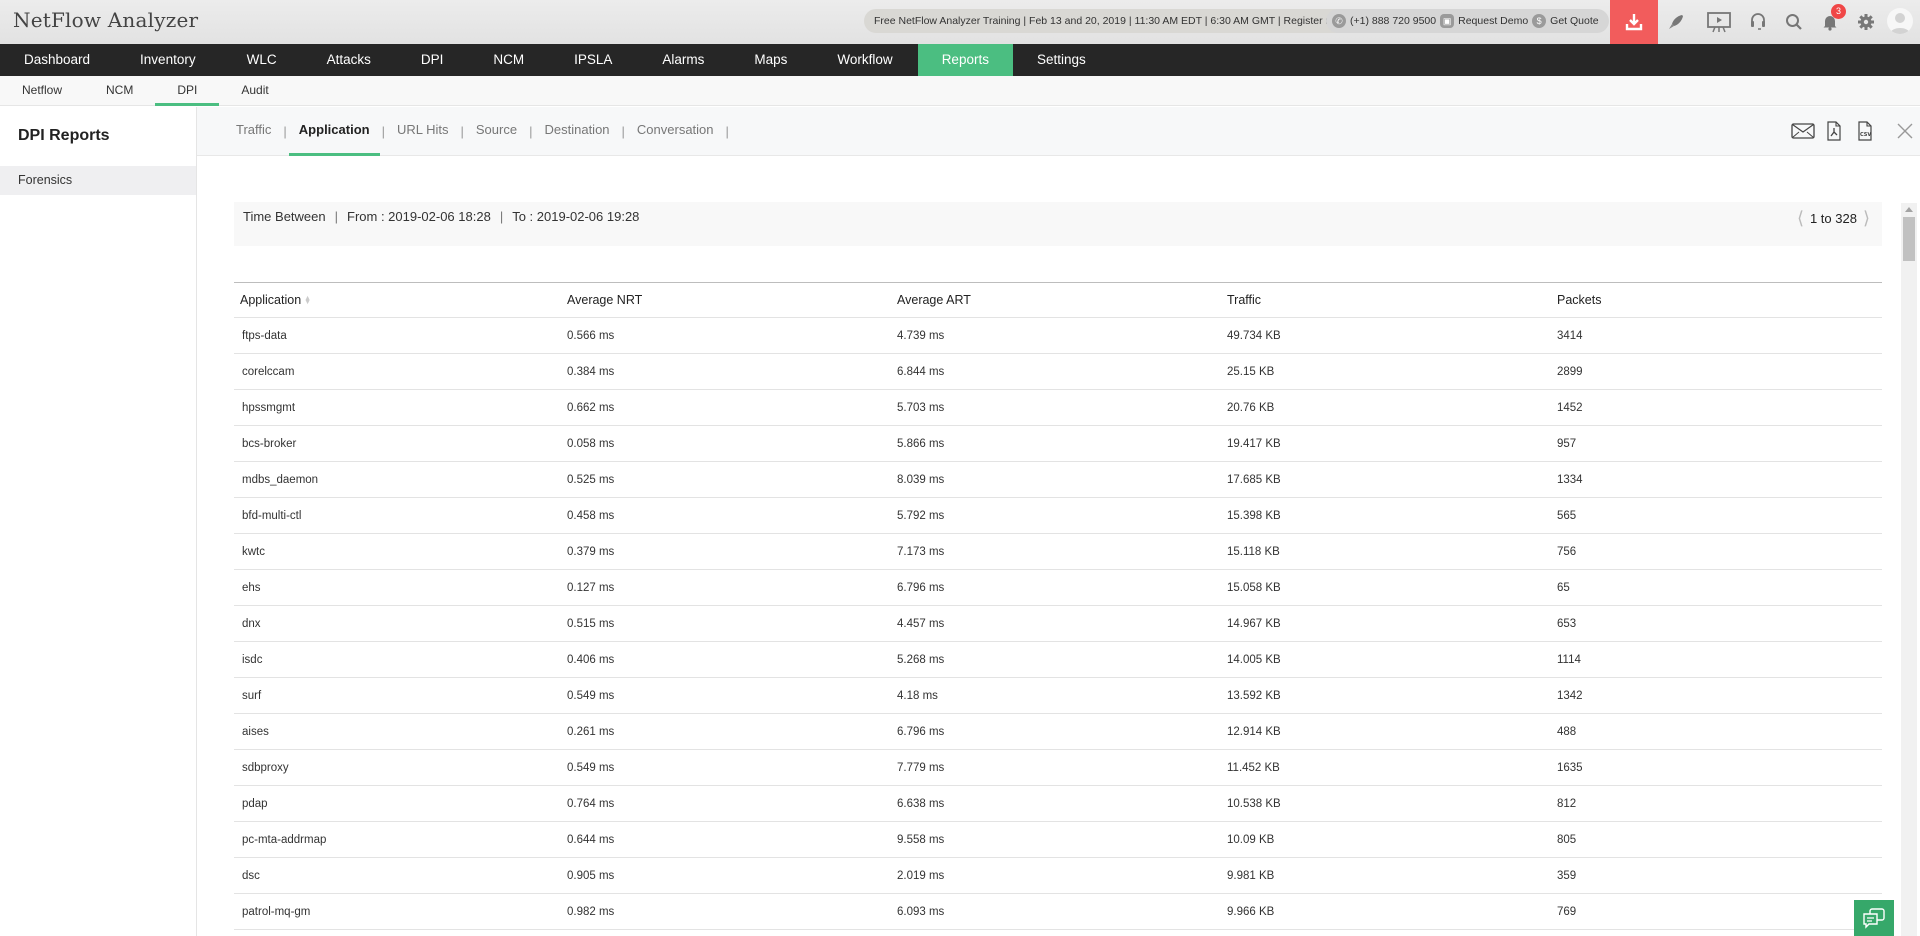 This screenshot has height=936, width=1920. Describe the element at coordinates (921, 443) in the screenshot. I see `cell-average-art: 5.866 ms` at that location.